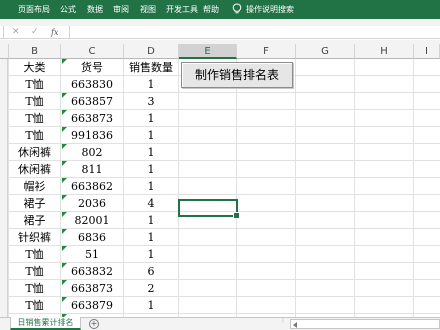 The width and height of the screenshot is (440, 330). What do you see at coordinates (94, 324) in the screenshot?
I see `add-sheet-icon: +` at bounding box center [94, 324].